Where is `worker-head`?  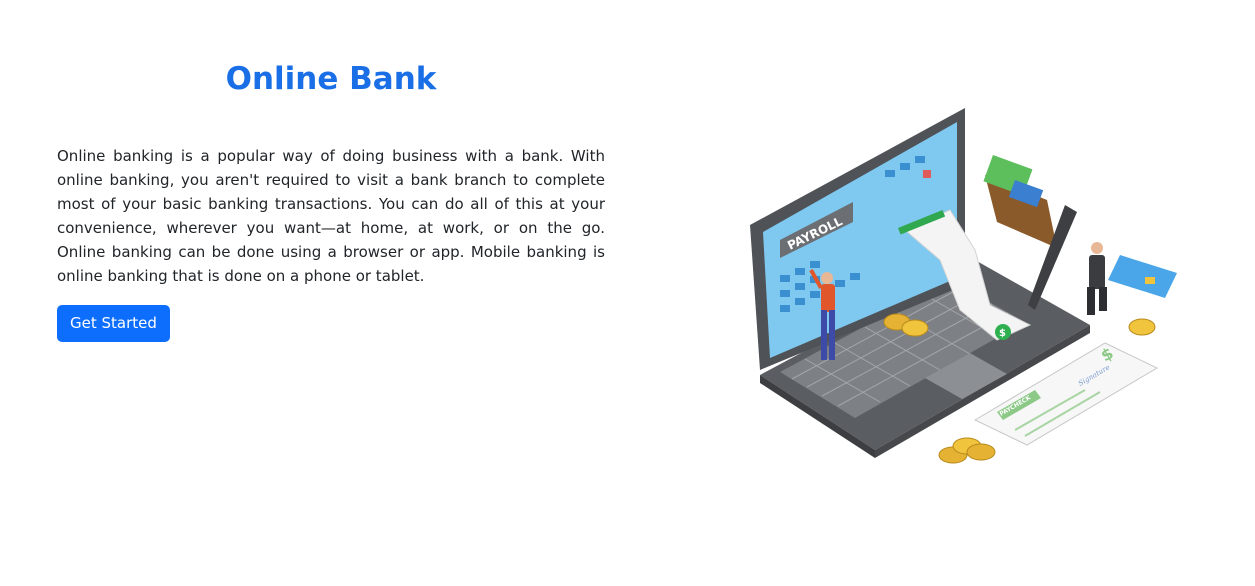 worker-head is located at coordinates (1097, 248).